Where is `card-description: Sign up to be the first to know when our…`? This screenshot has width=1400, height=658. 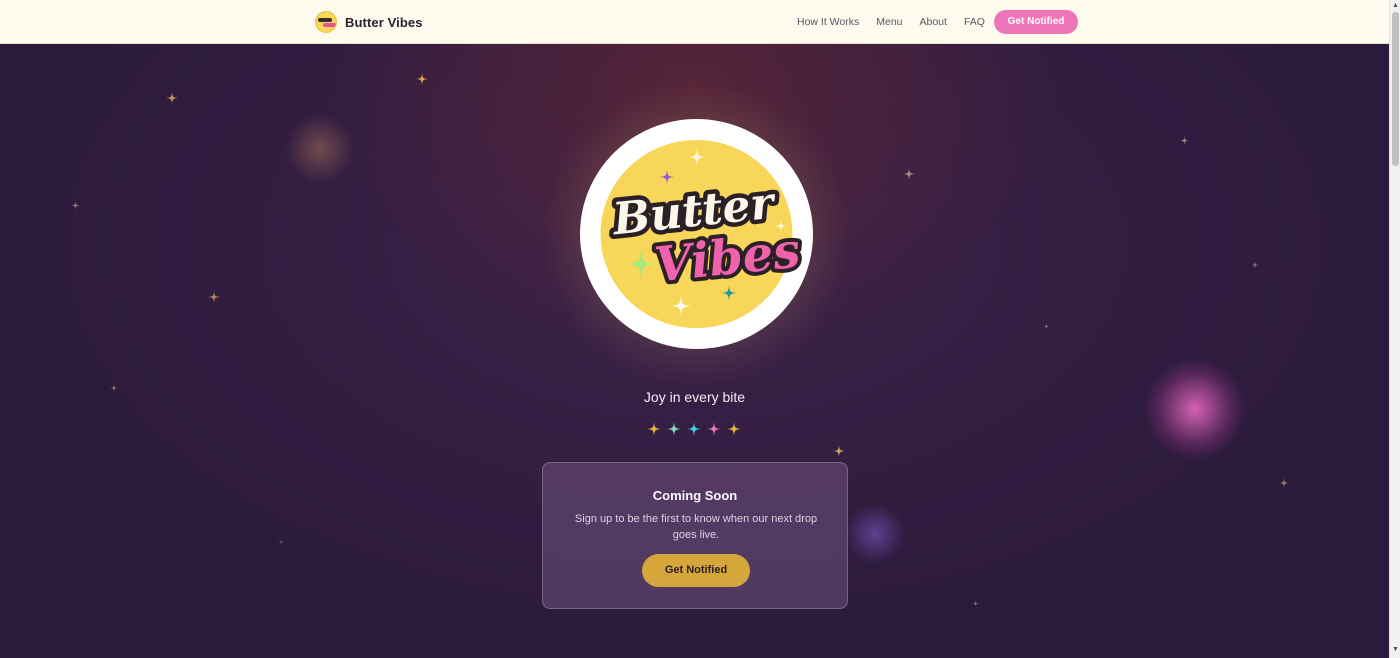
card-description: Sign up to be the first to know when our… is located at coordinates (696, 527).